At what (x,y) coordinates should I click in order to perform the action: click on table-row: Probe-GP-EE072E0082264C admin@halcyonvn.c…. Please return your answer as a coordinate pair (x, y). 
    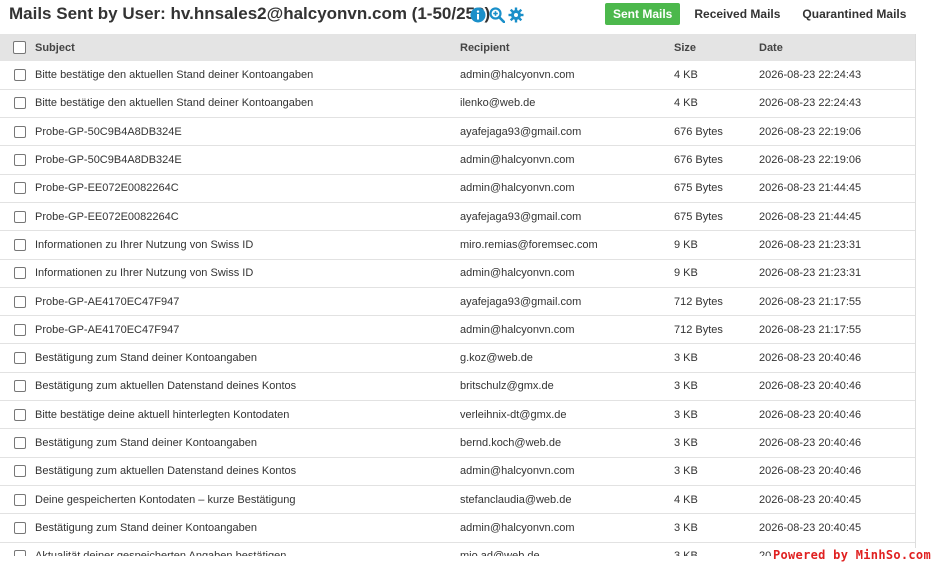
    Looking at the image, I should click on (457, 188).